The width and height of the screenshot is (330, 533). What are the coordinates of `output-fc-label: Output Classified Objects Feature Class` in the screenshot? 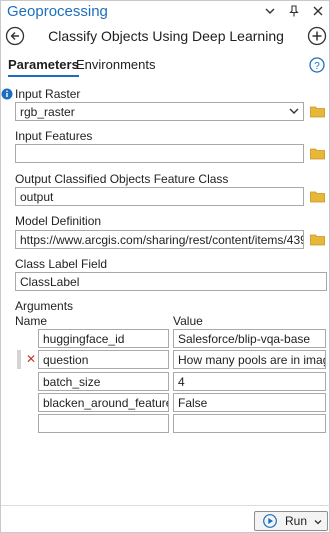 It's located at (122, 179).